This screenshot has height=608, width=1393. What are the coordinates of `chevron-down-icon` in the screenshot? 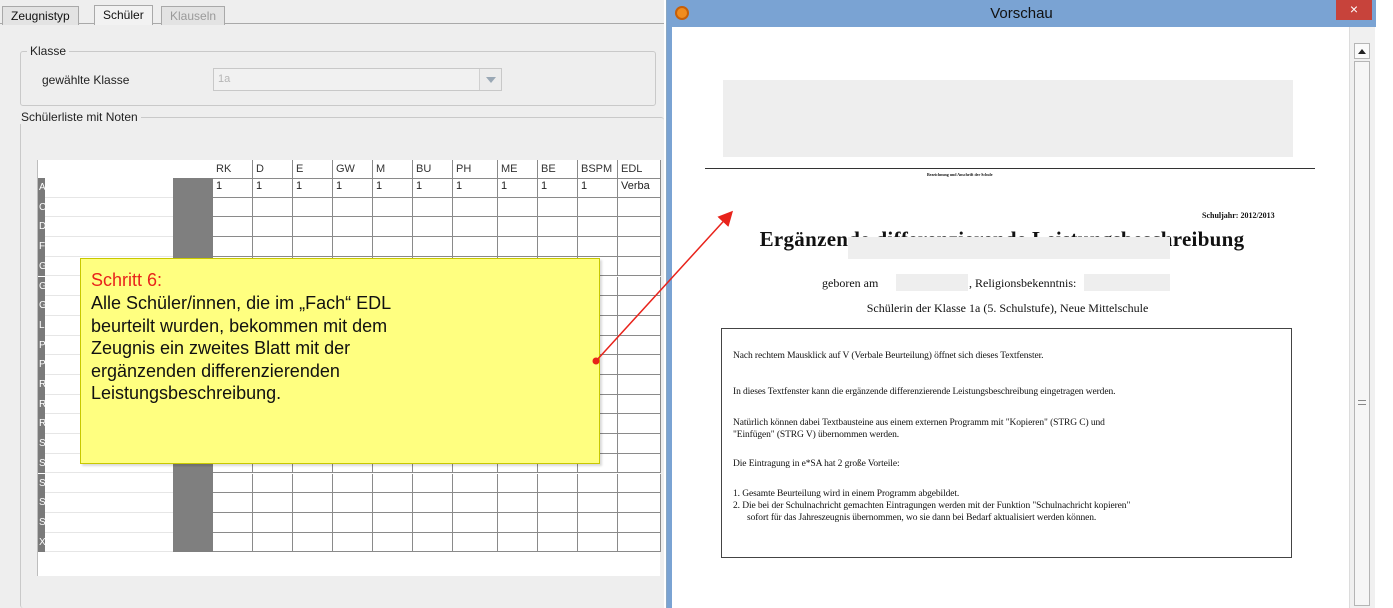 It's located at (490, 79).